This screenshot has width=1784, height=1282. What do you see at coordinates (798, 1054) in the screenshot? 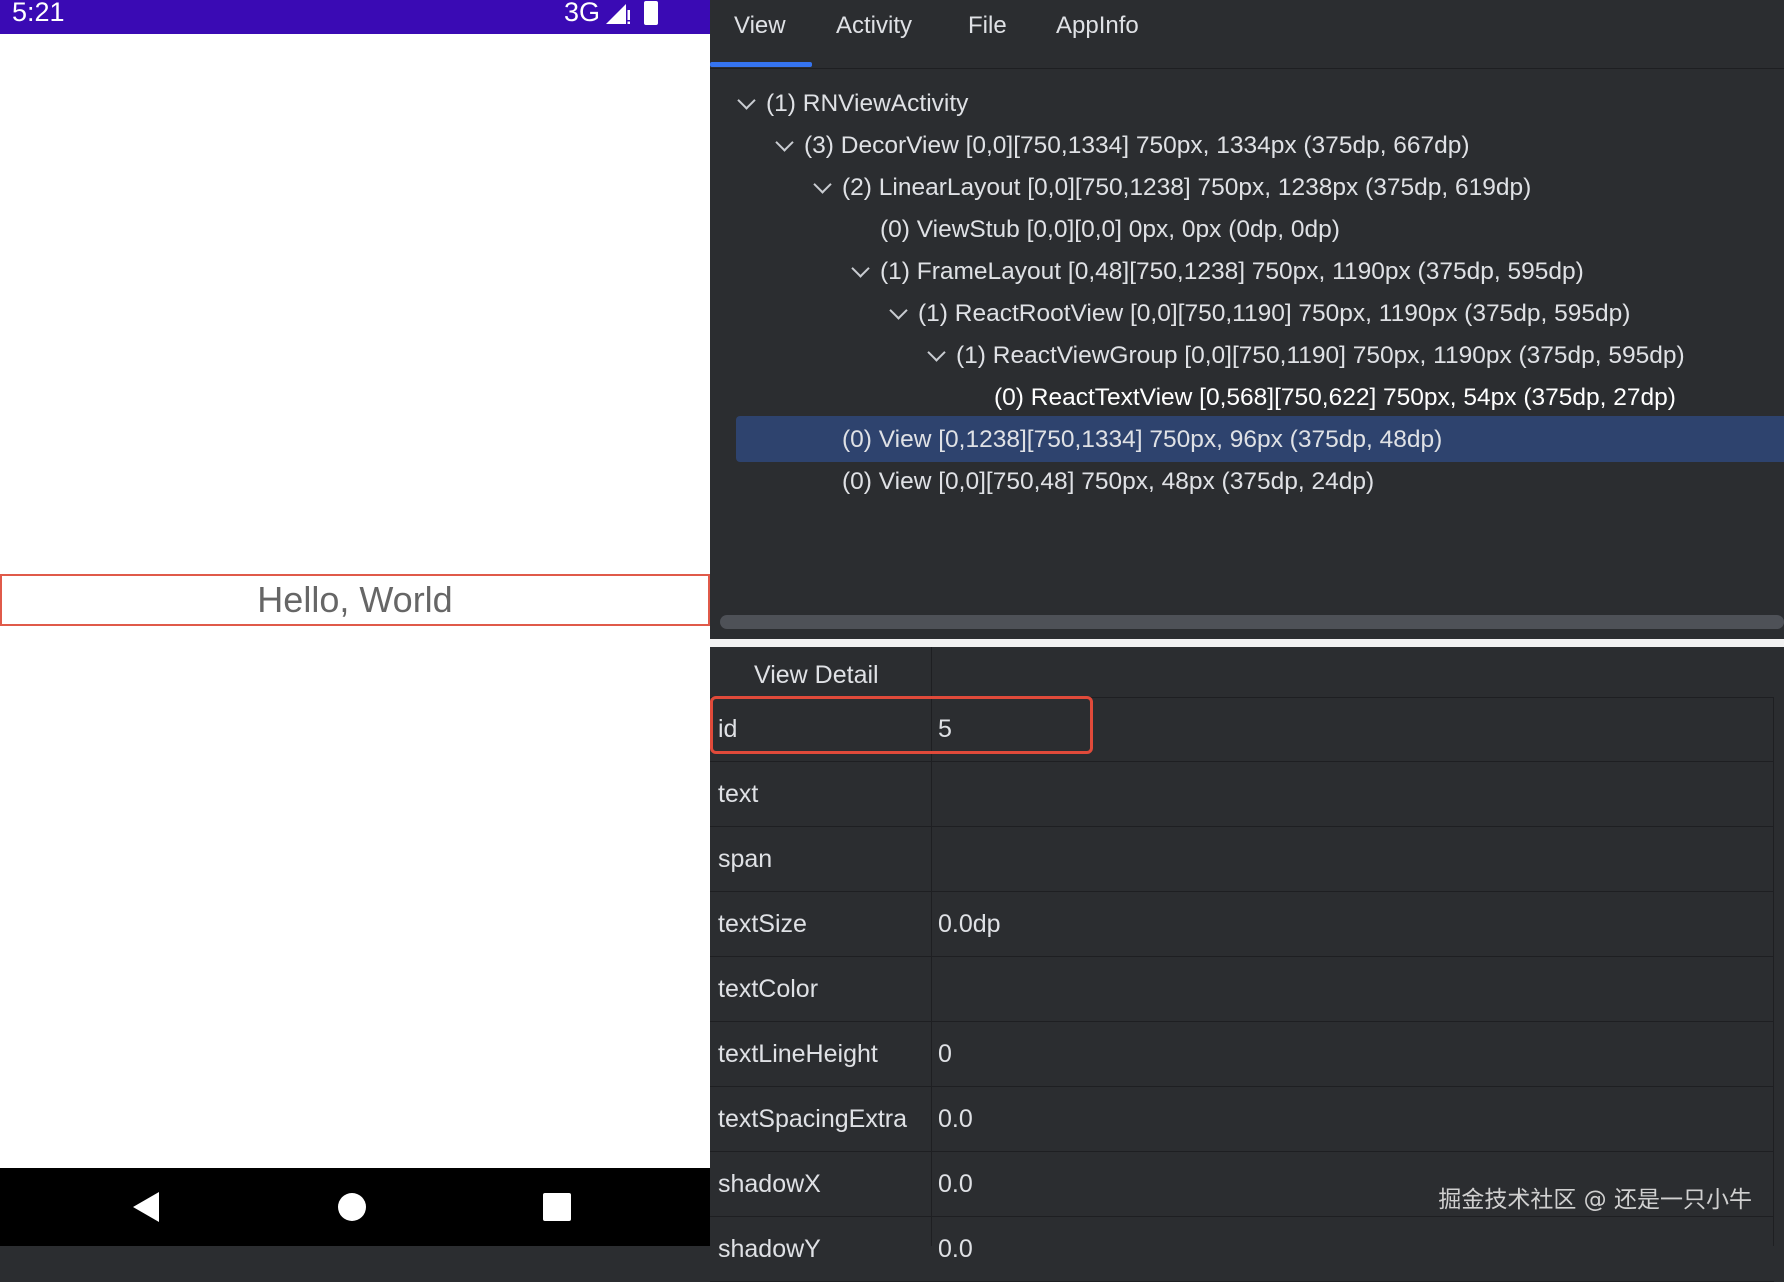
I see `row-key: textLineHeight` at bounding box center [798, 1054].